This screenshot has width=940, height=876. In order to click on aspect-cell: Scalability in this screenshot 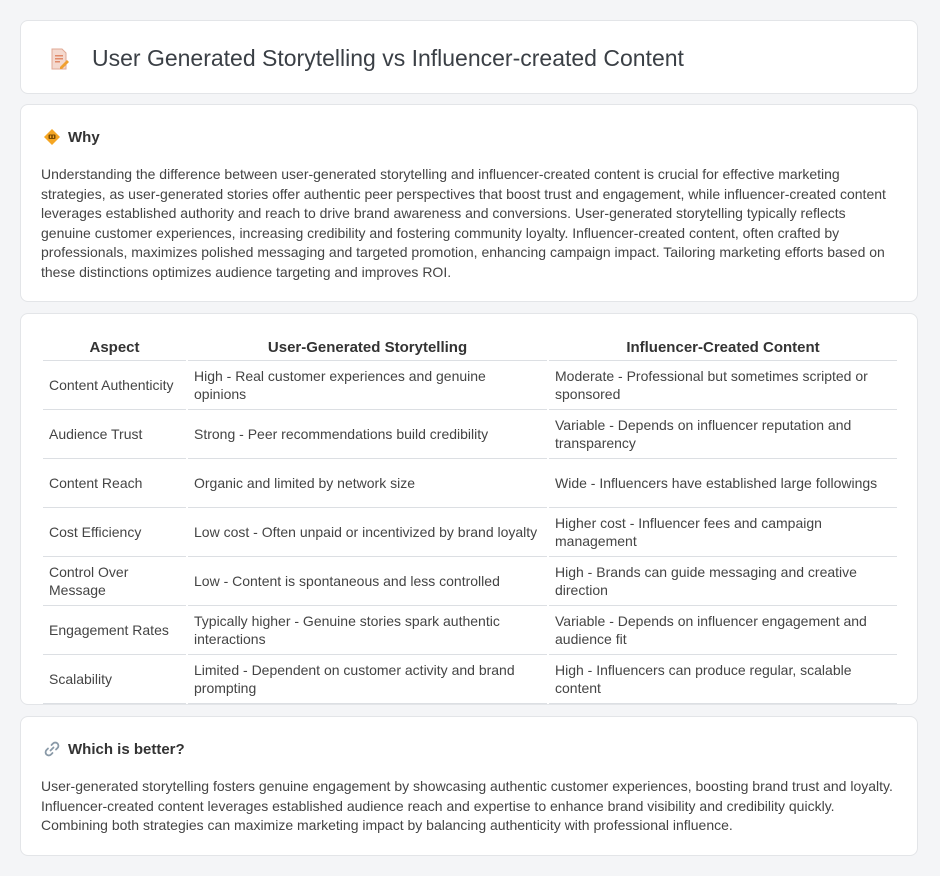, I will do `click(114, 679)`.